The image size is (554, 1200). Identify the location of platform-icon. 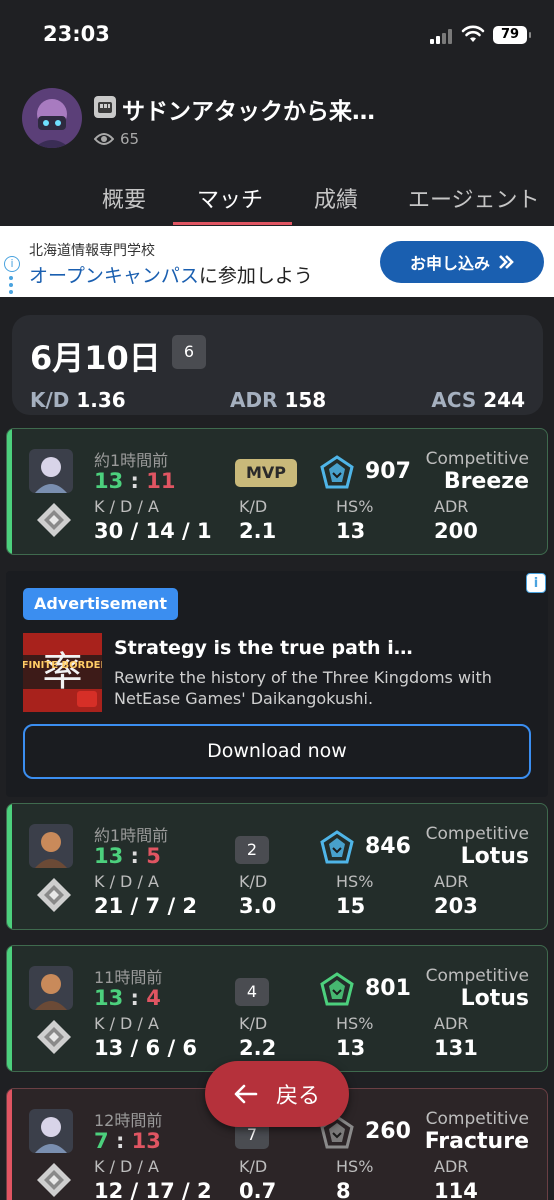
(105, 107).